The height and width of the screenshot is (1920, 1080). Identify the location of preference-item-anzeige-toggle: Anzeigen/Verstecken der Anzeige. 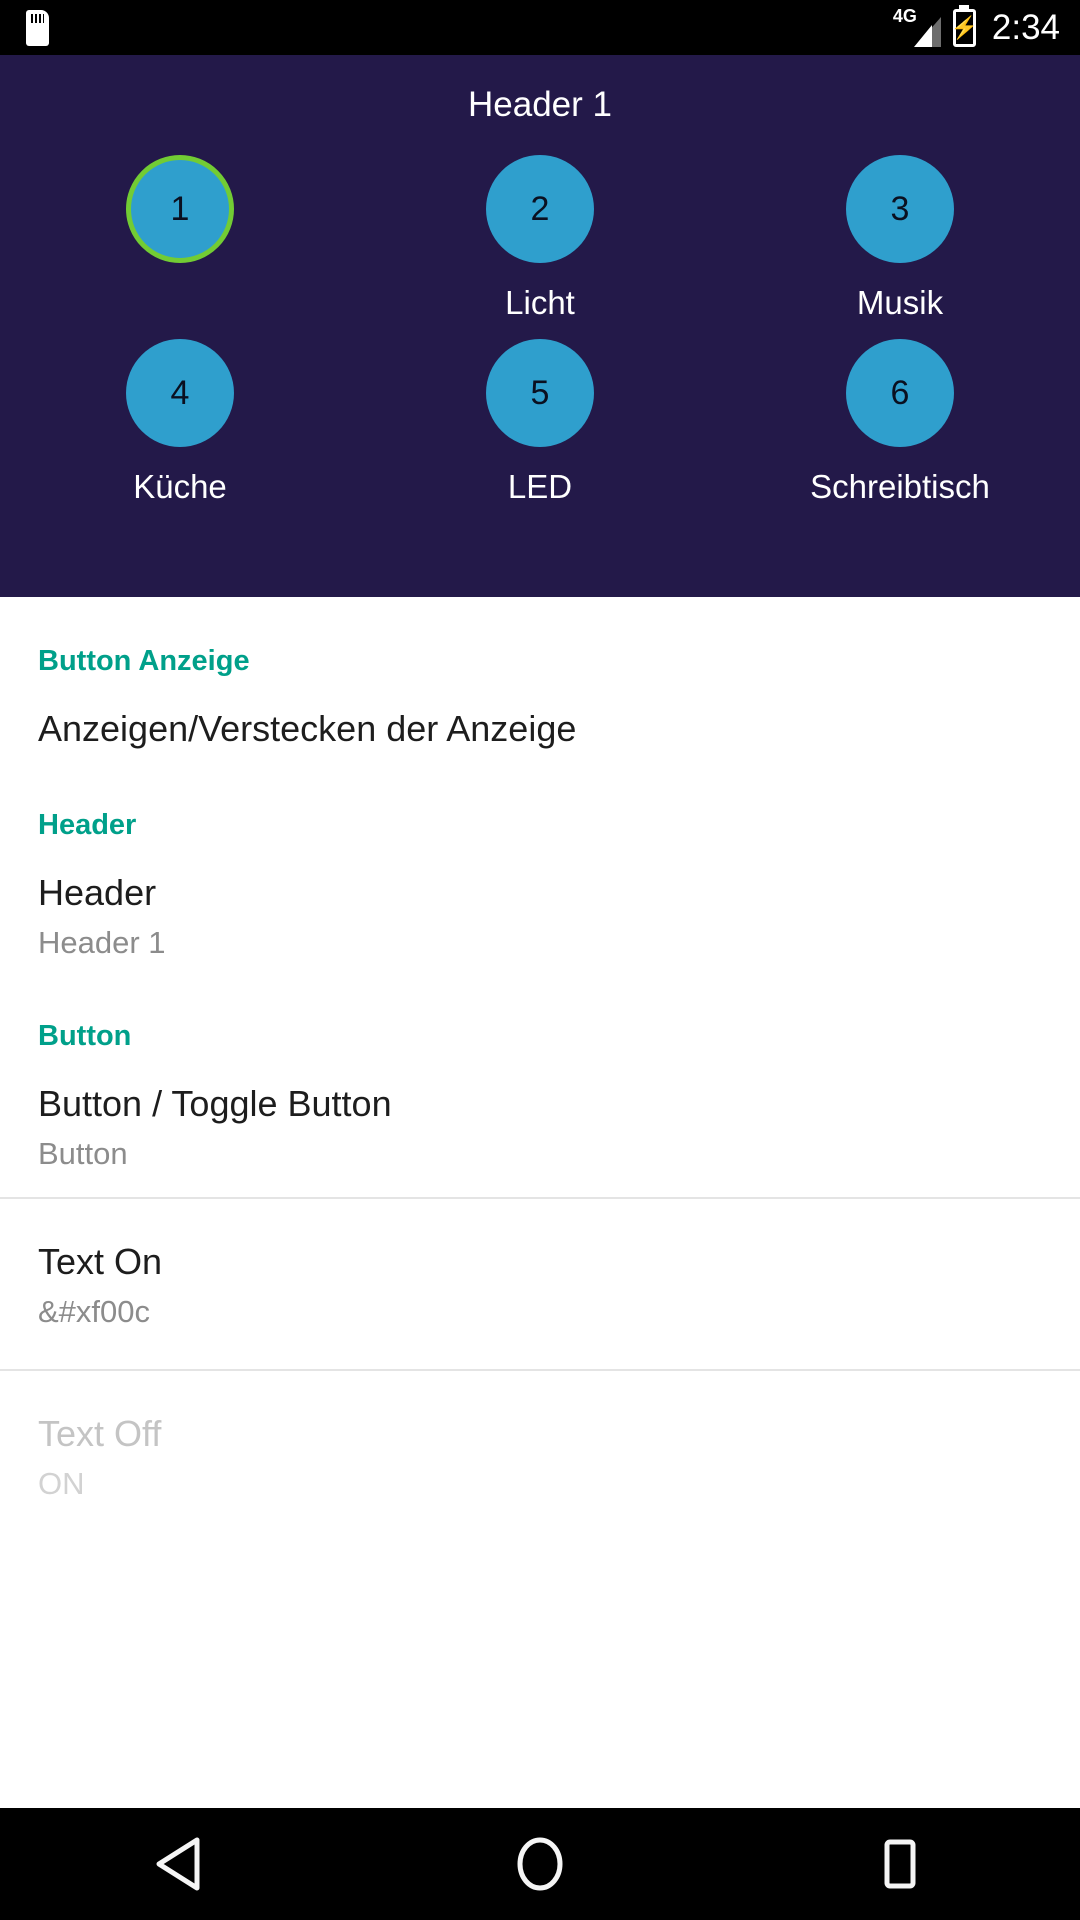
(540, 726).